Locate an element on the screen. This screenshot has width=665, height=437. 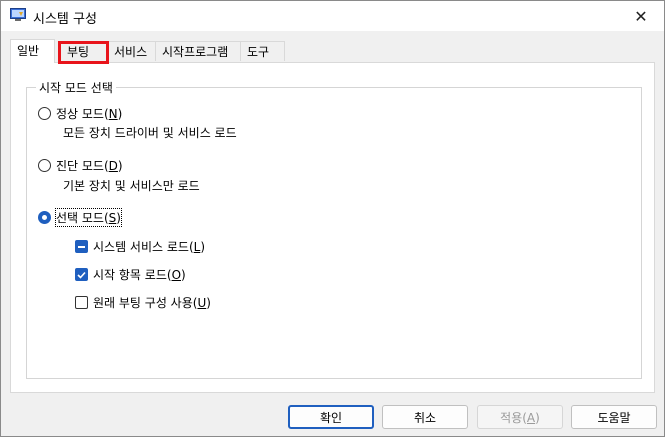
diagnostic-startup-radio: 진단 모드(D) is located at coordinates (80, 165).